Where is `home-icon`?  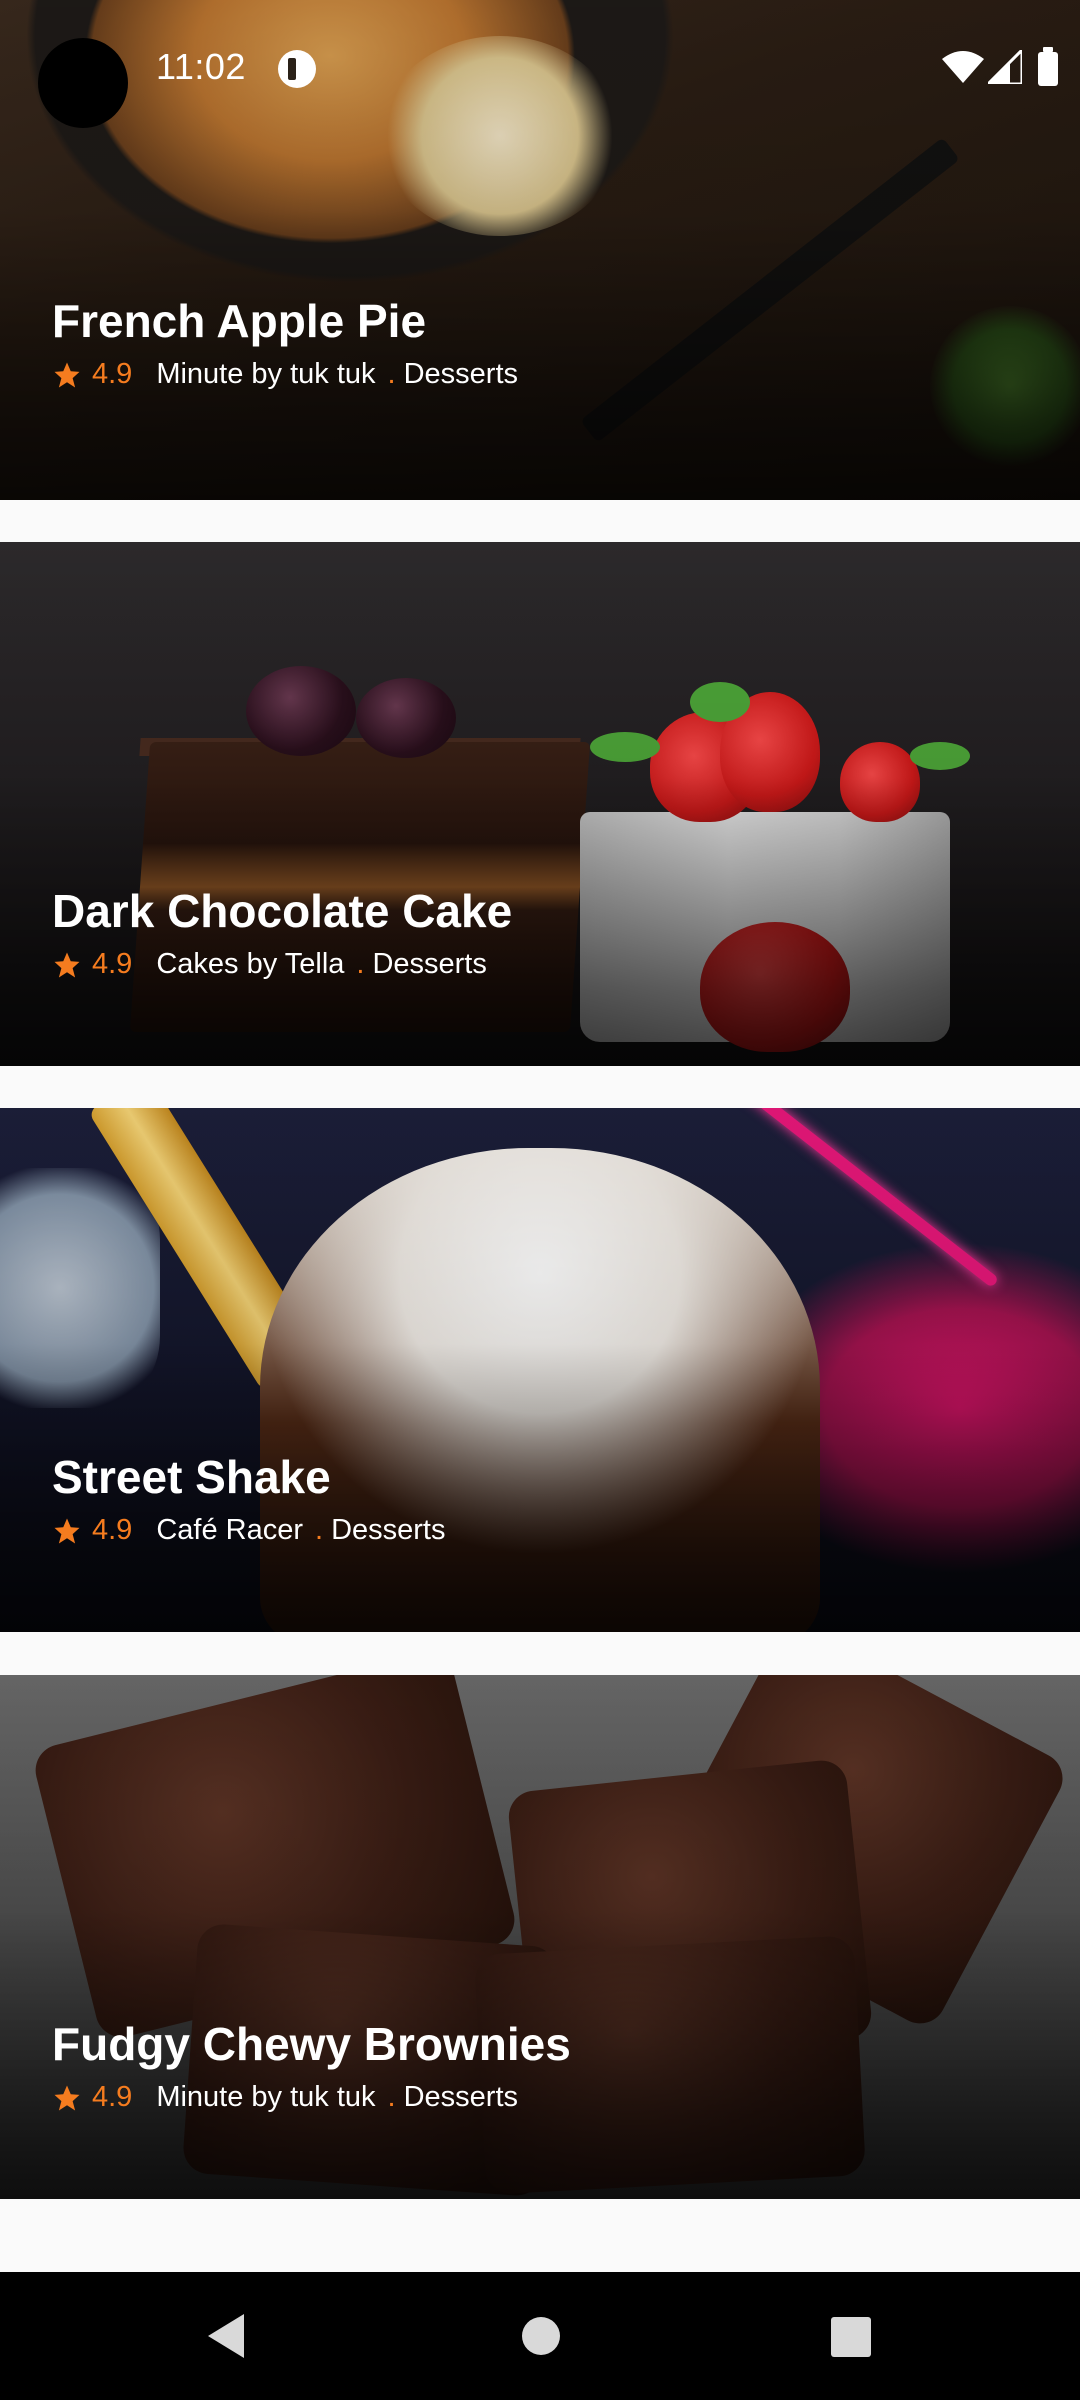
home-icon is located at coordinates (541, 2336).